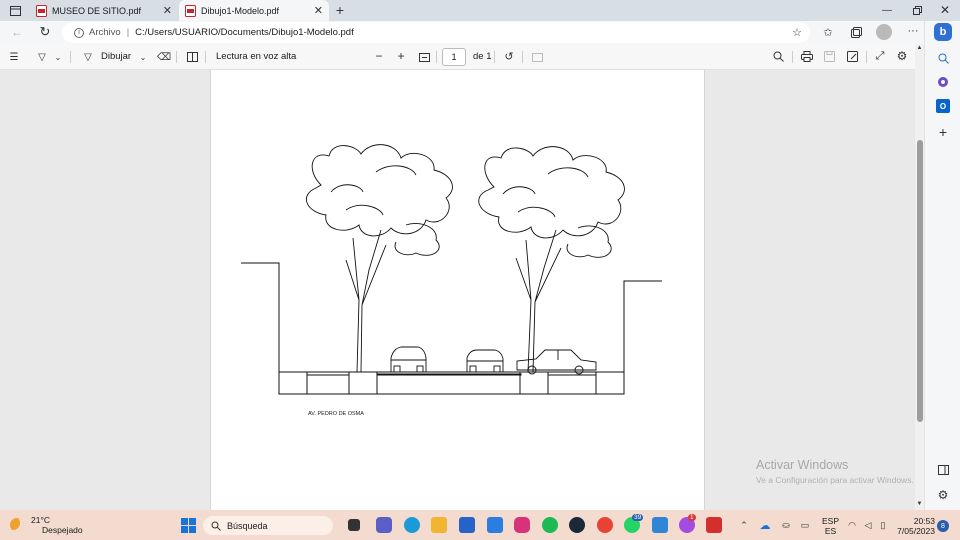  Describe the element at coordinates (943, 132) in the screenshot. I see `add-icon: +` at that location.